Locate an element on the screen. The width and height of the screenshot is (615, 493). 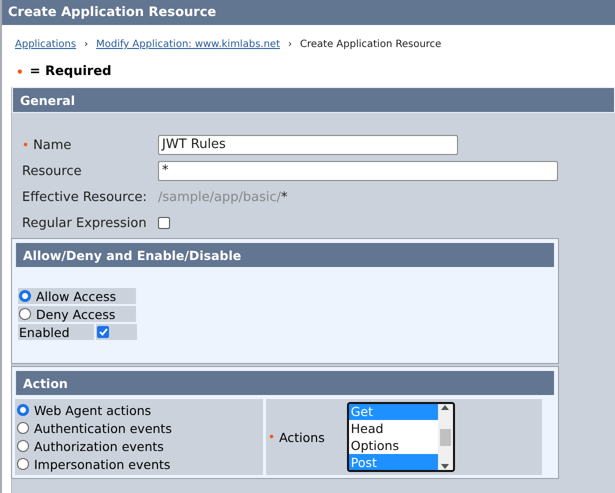
checkmark-icon is located at coordinates (103, 332).